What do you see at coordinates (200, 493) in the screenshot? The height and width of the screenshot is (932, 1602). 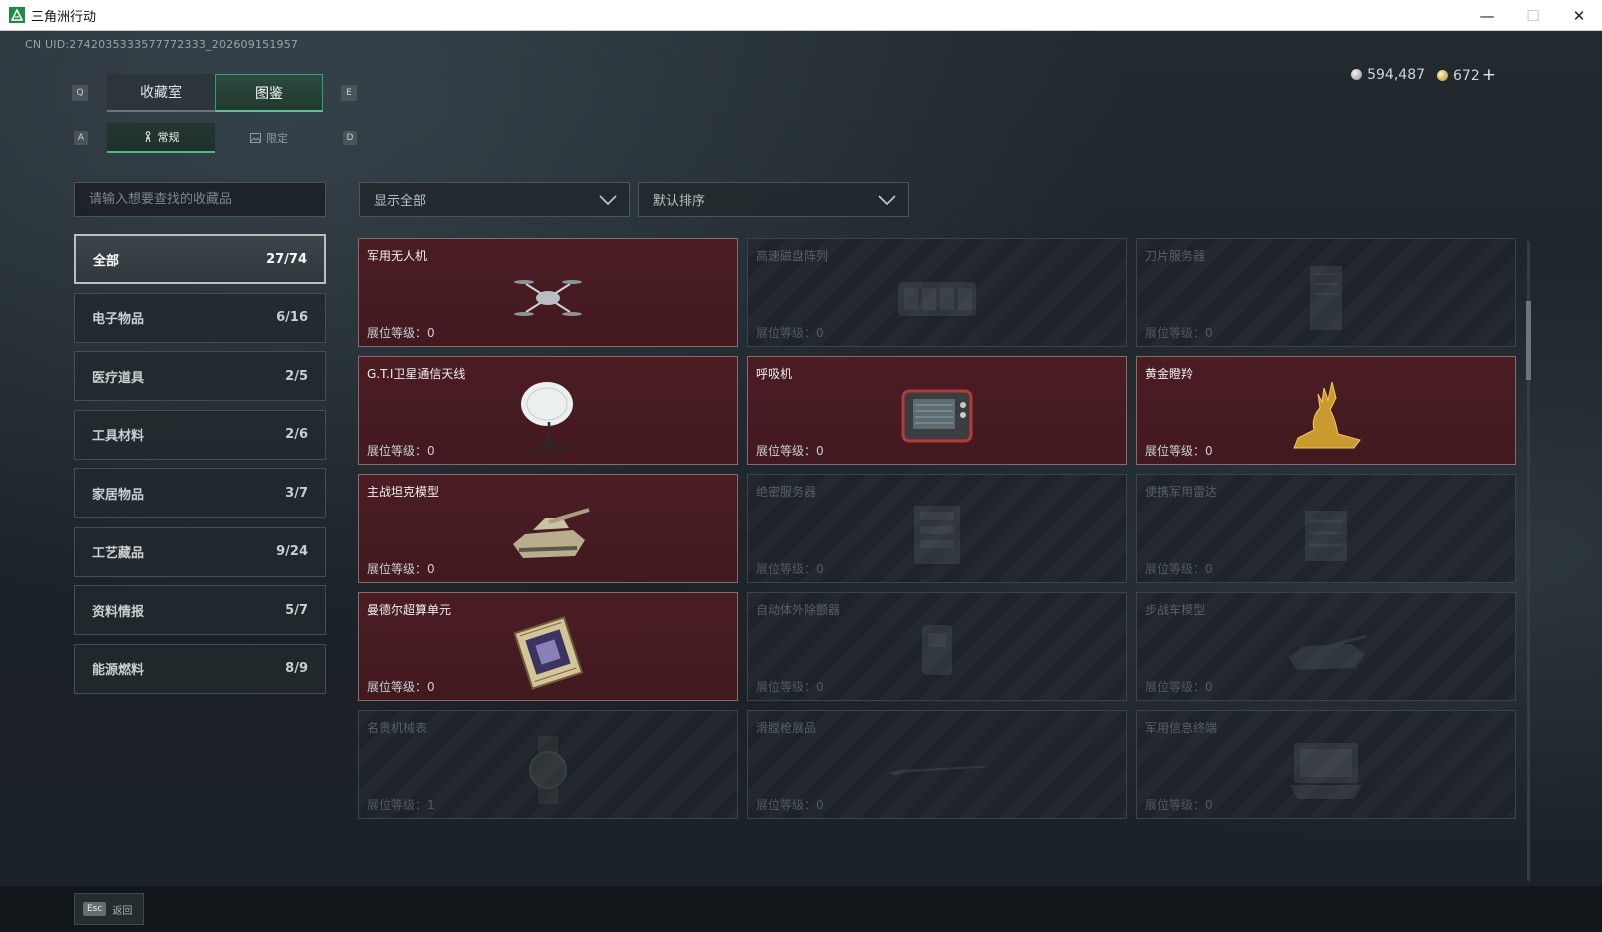 I see `category-household: 家居物品 3/7` at bounding box center [200, 493].